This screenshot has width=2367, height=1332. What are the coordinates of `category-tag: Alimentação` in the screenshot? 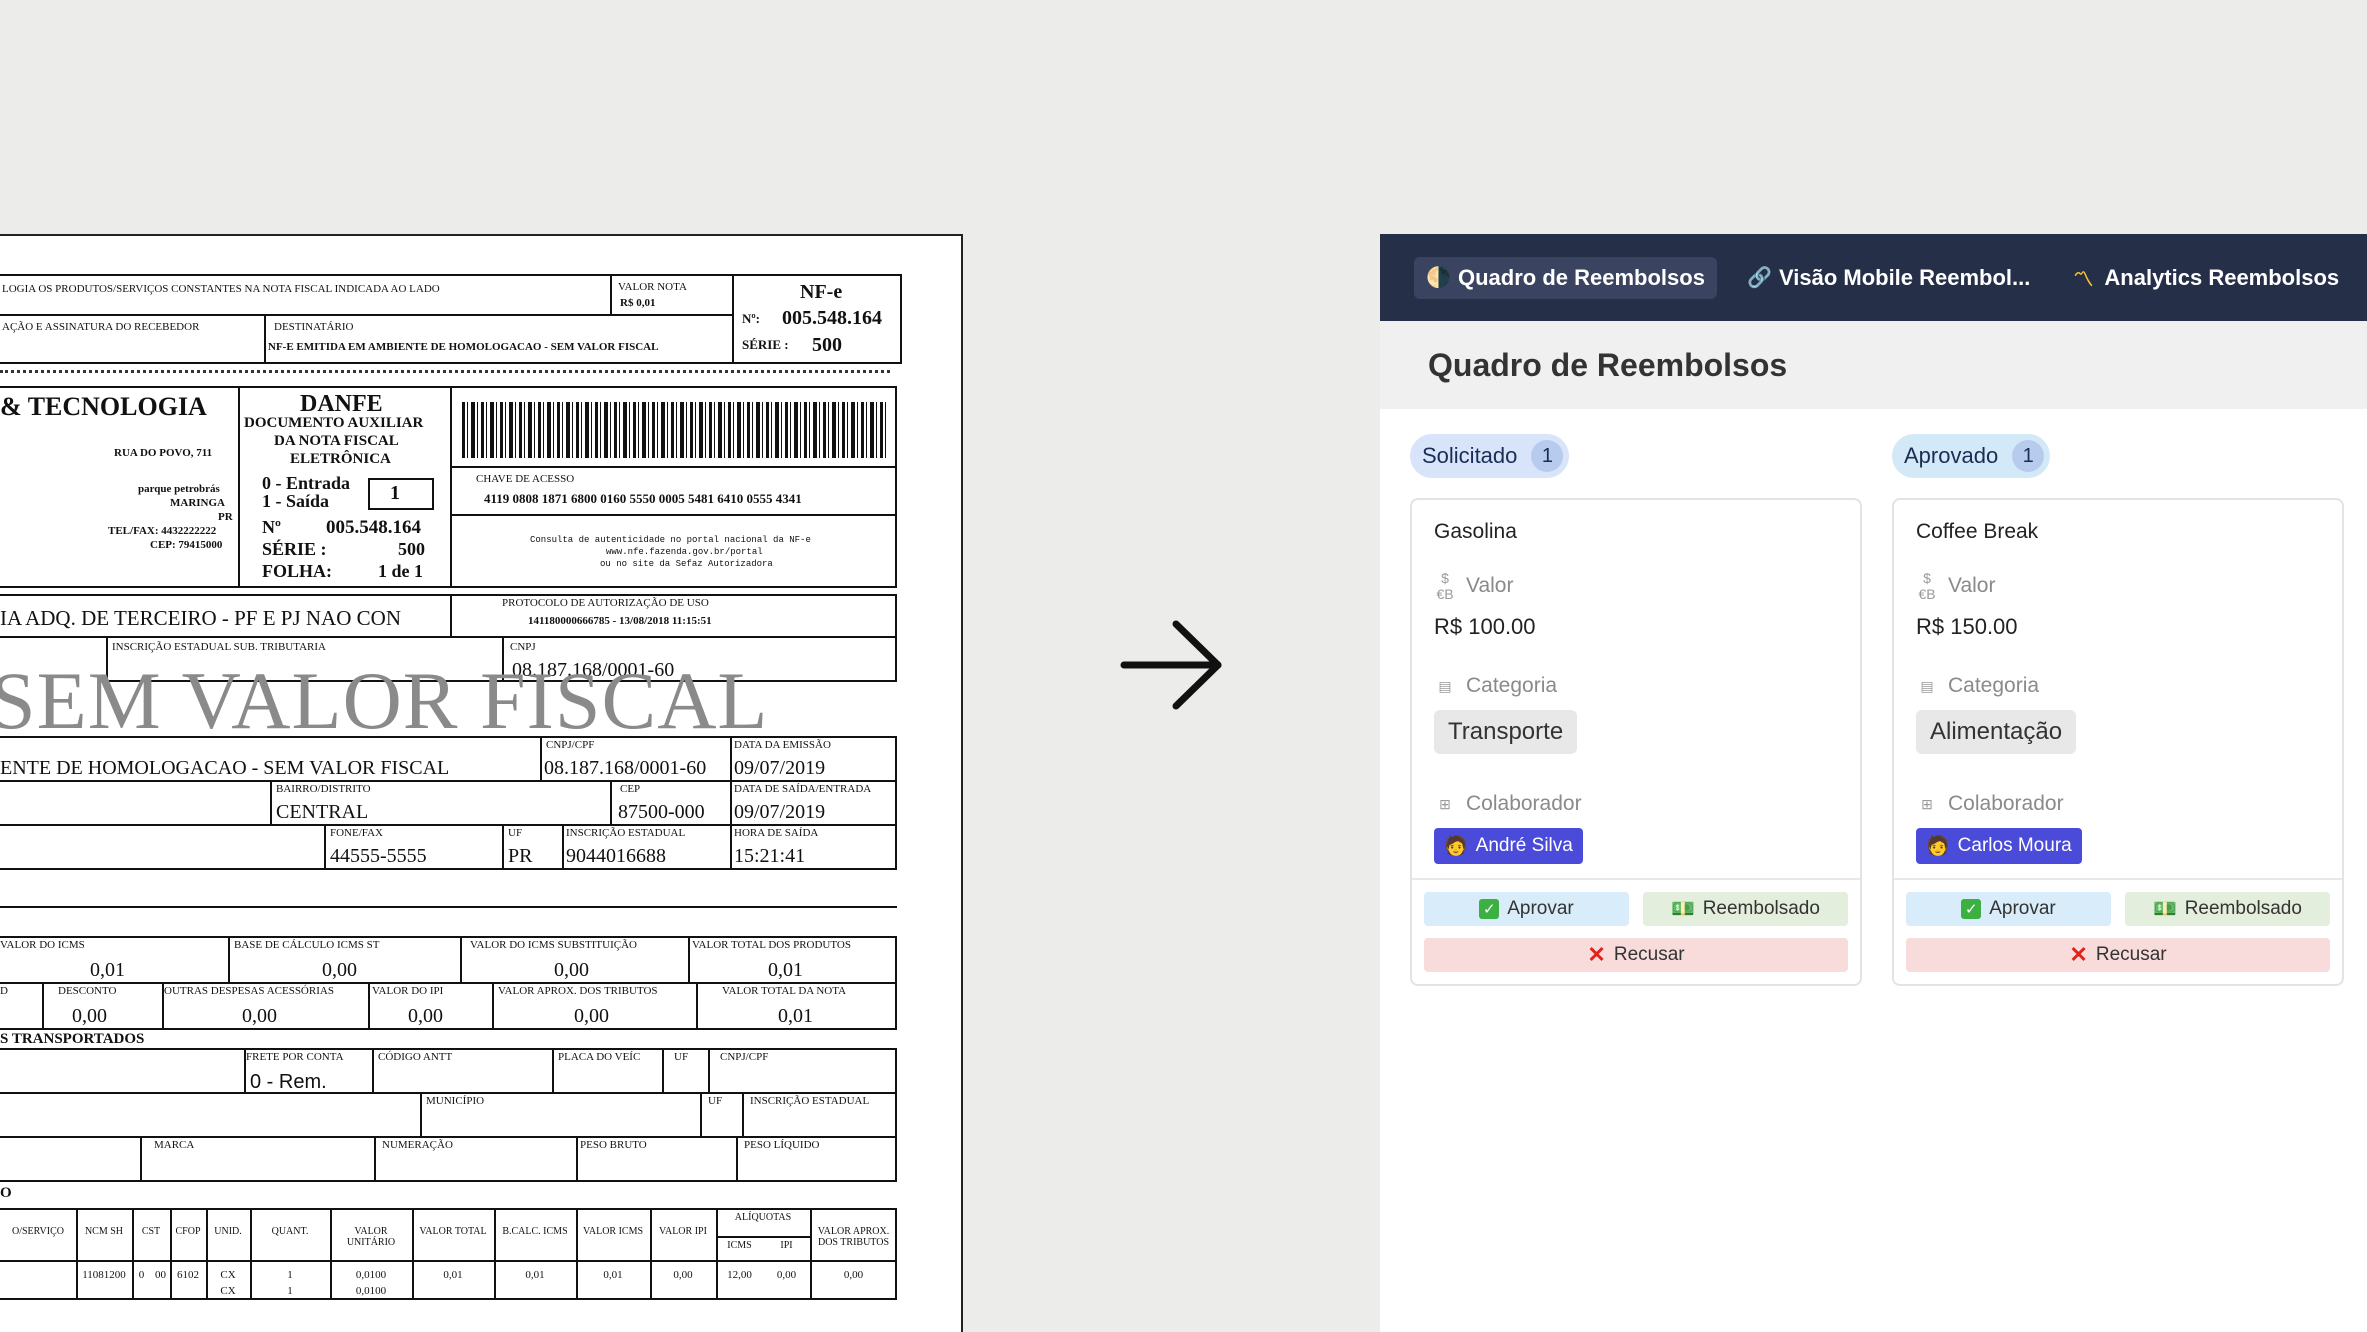 It's located at (1996, 732).